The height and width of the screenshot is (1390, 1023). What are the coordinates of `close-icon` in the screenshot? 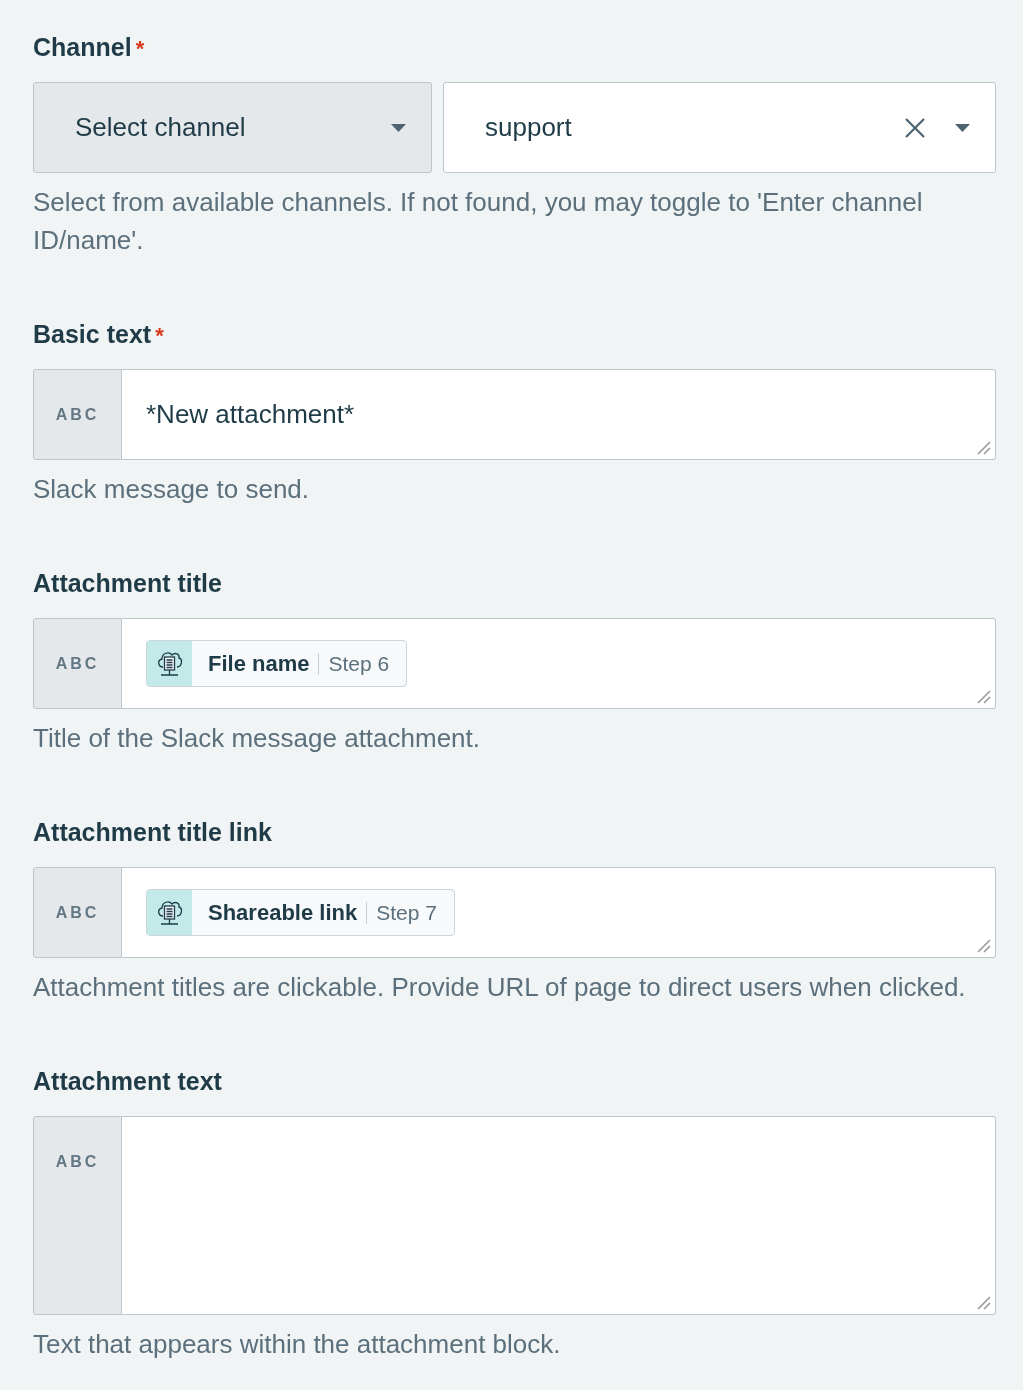 It's located at (915, 127).